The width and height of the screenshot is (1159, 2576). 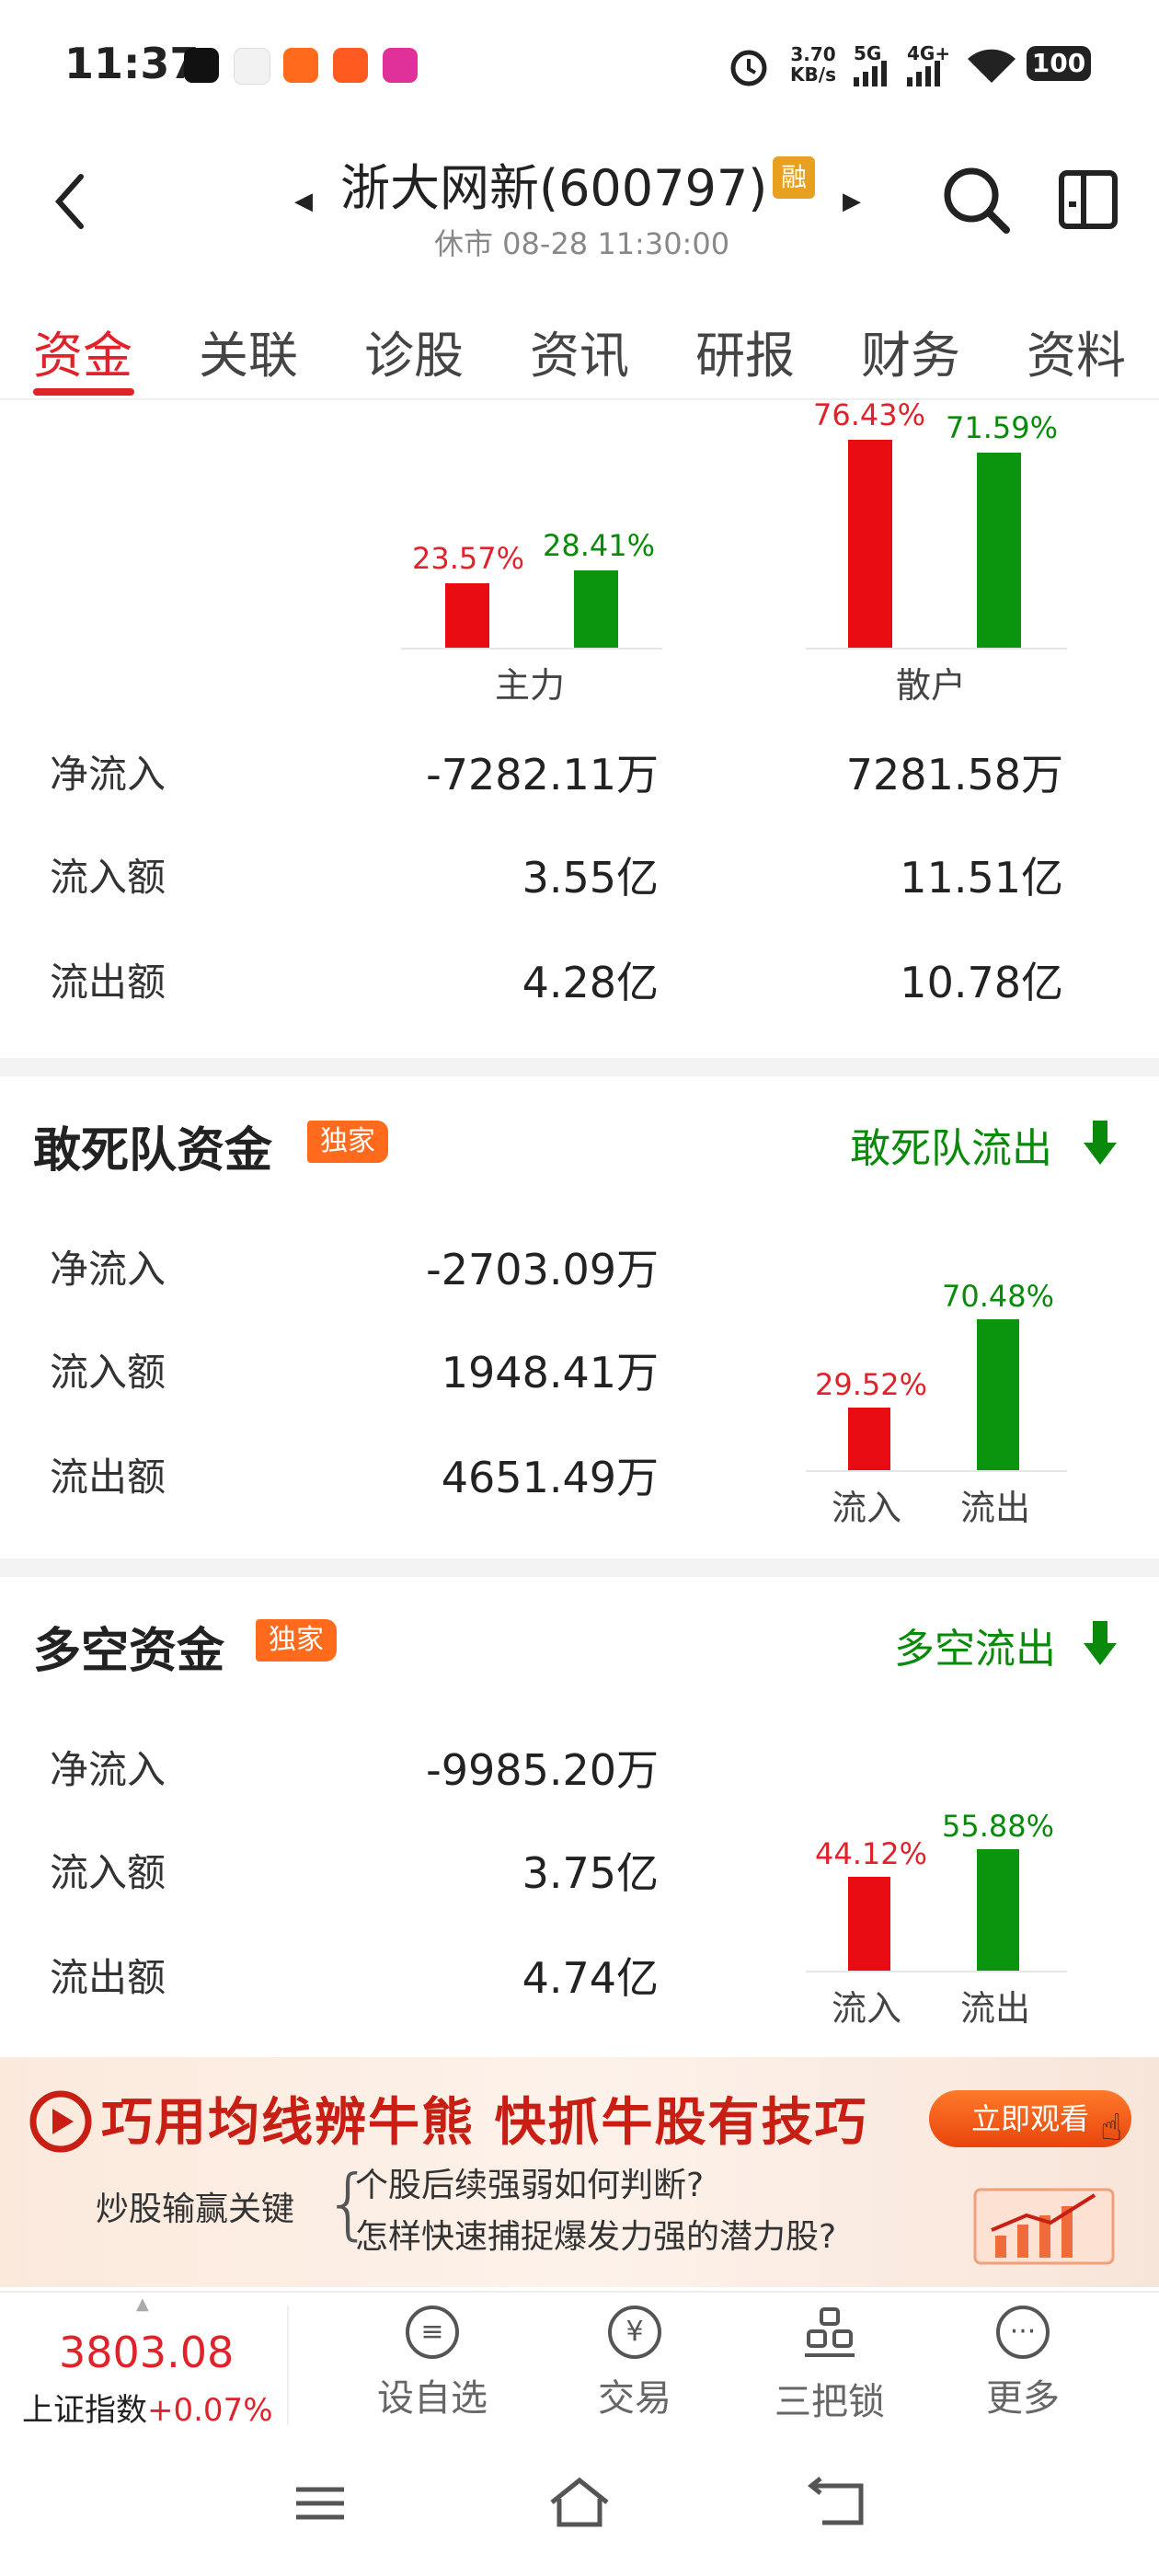 I want to click on nav-three-locks: 三把锁, so click(x=829, y=2365).